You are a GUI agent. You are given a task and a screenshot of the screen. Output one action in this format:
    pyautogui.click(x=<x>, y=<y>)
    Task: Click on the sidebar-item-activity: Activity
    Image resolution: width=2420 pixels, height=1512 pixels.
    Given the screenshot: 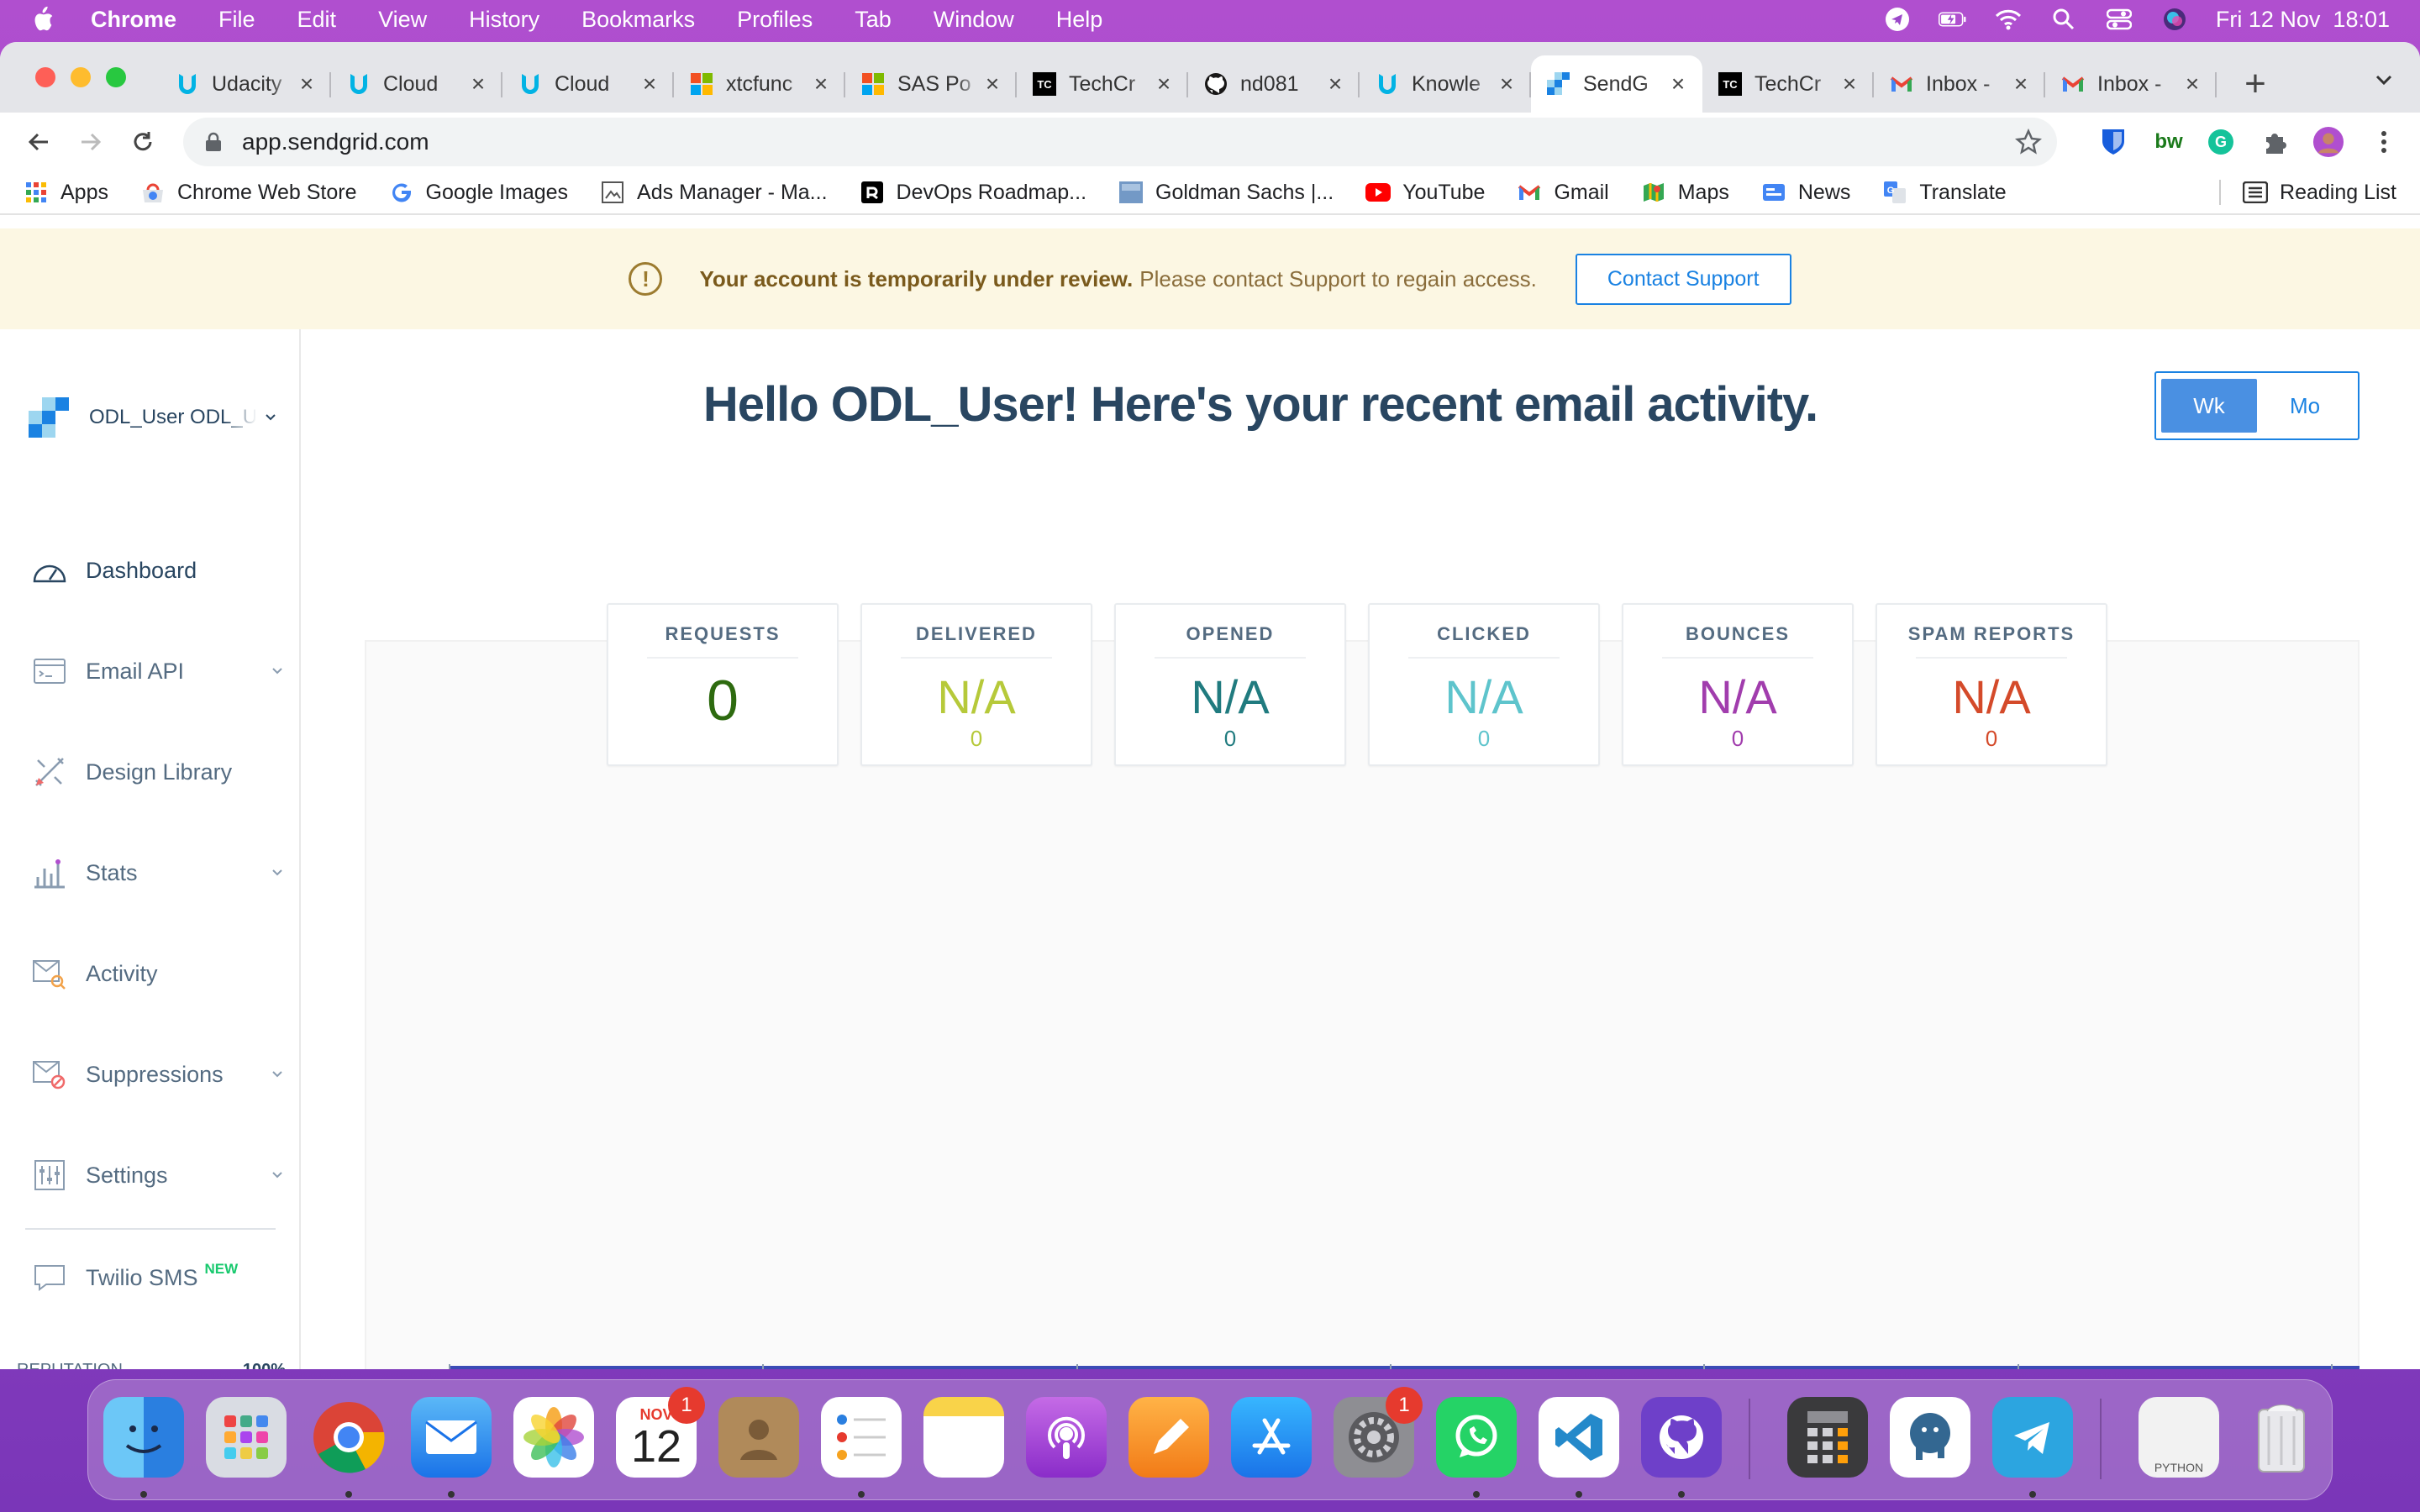 What is the action you would take?
    pyautogui.click(x=158, y=974)
    